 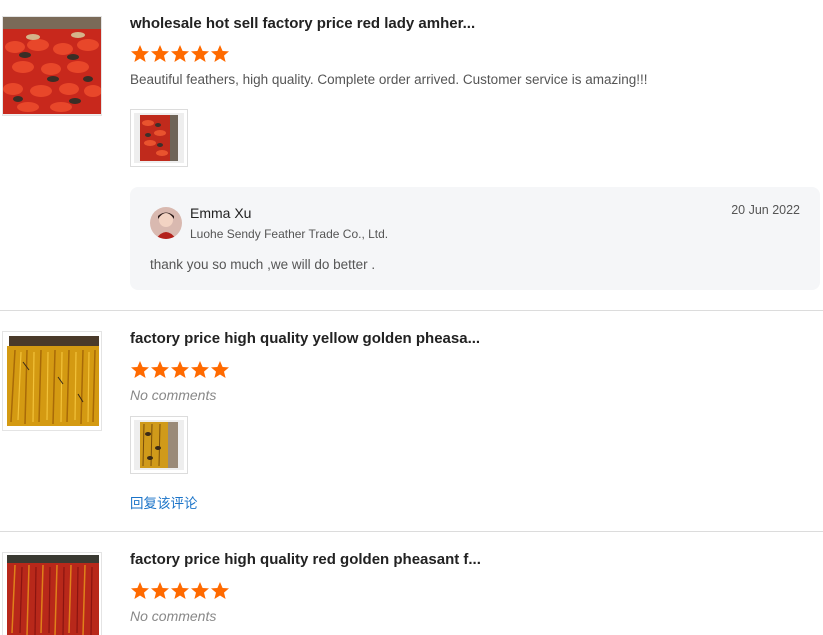 I want to click on yellow-feather-trim-image, so click(x=52, y=381).